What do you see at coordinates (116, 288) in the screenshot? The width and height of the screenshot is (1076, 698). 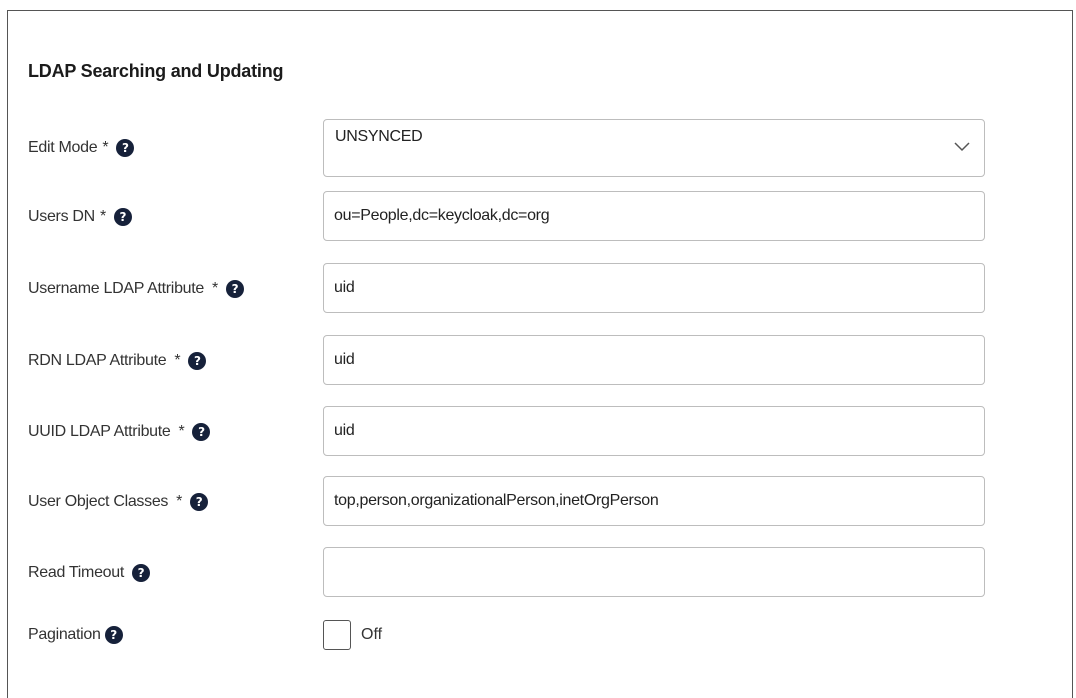 I see `username-ldap-attribute-label: Username LDAP Attribute` at bounding box center [116, 288].